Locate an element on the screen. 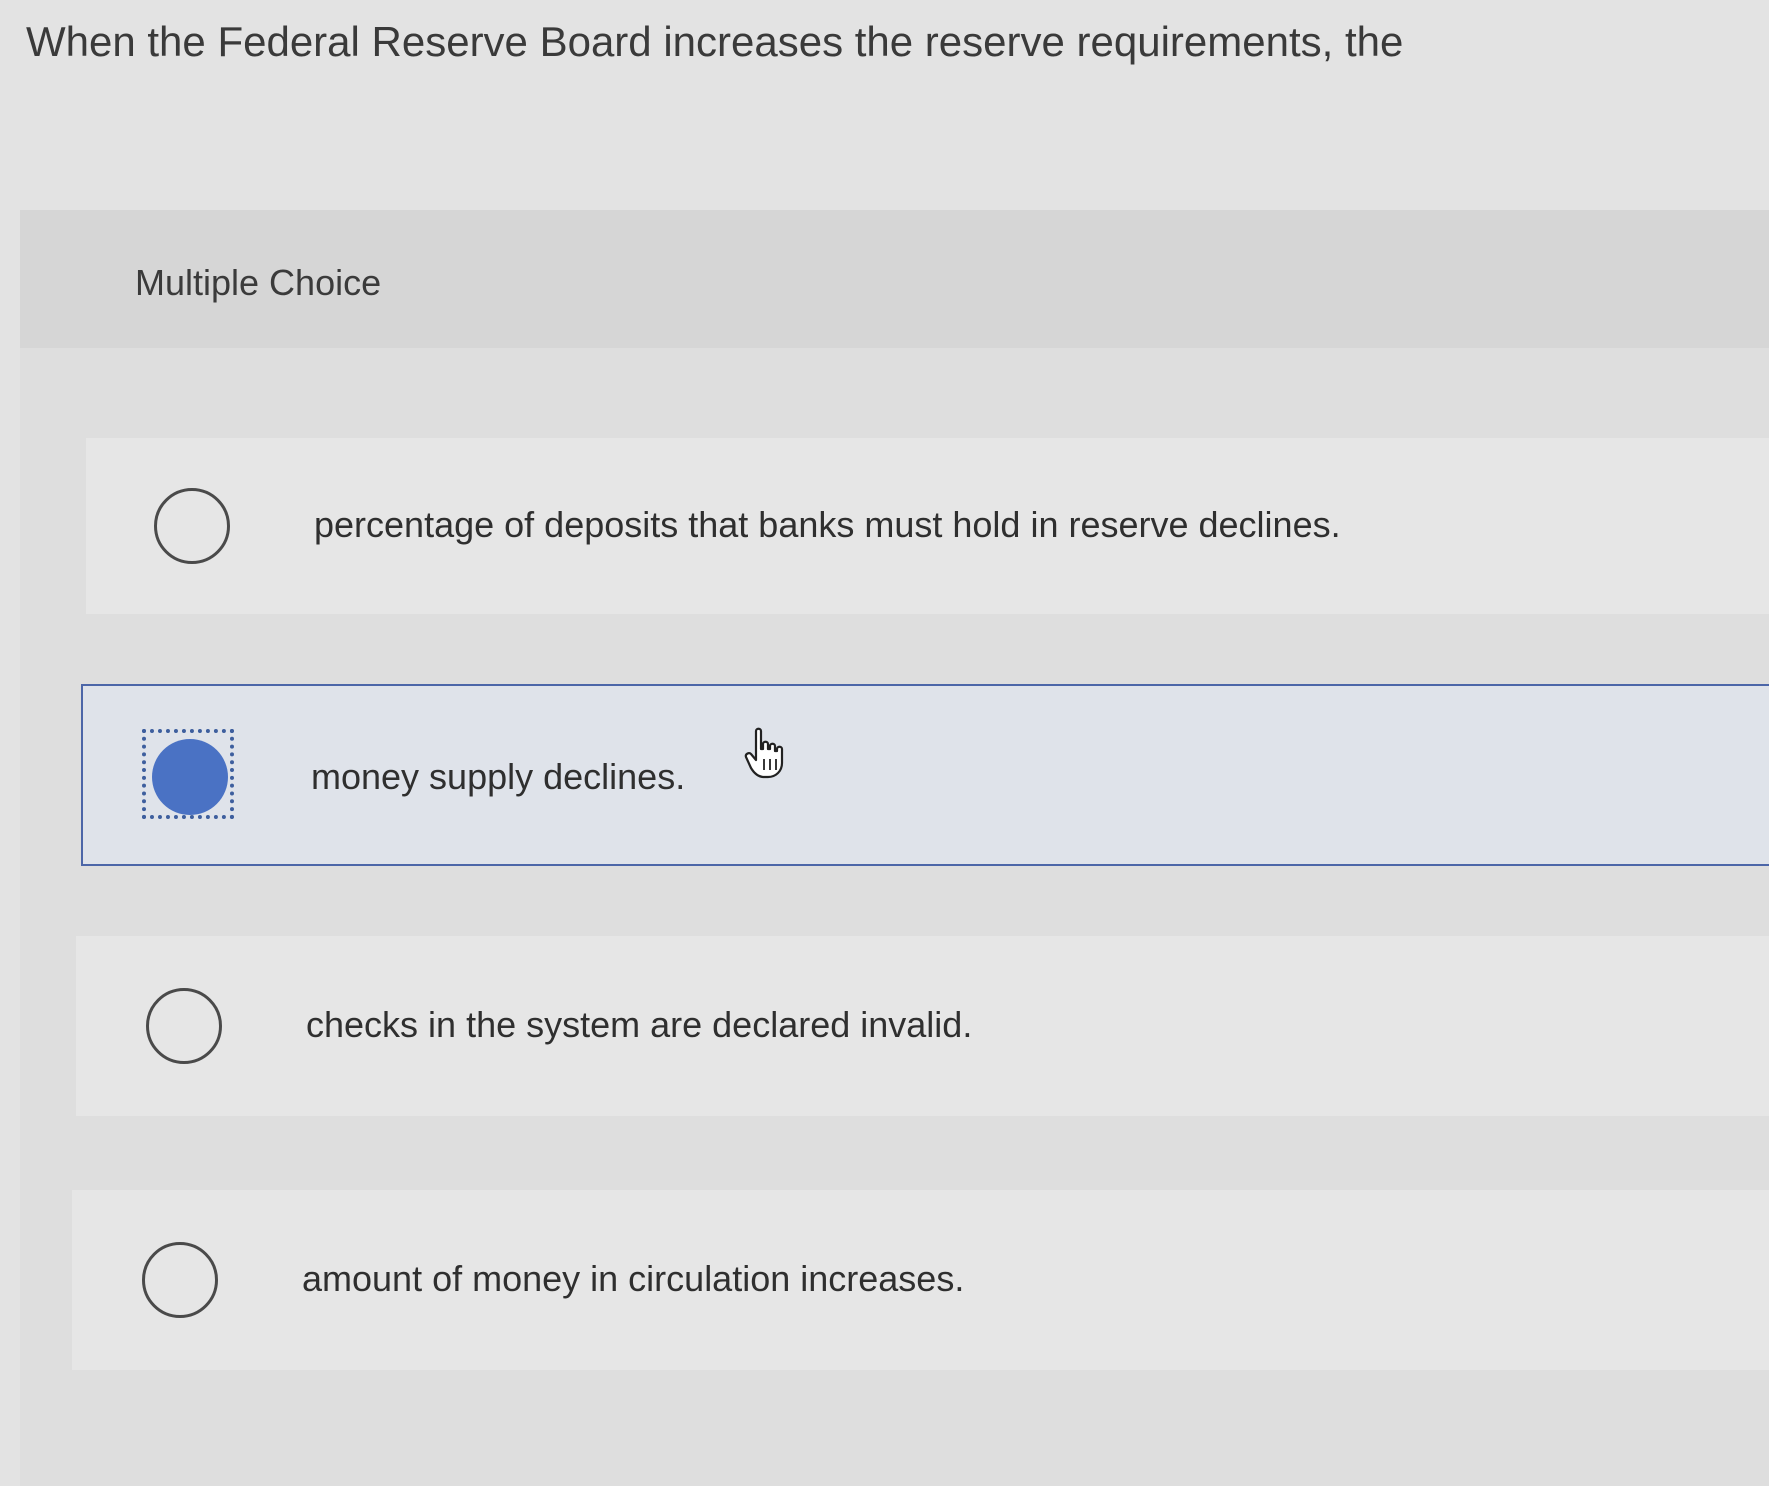 Image resolution: width=1769 pixels, height=1486 pixels. choice-option-2: money supply declines. is located at coordinates (925, 775).